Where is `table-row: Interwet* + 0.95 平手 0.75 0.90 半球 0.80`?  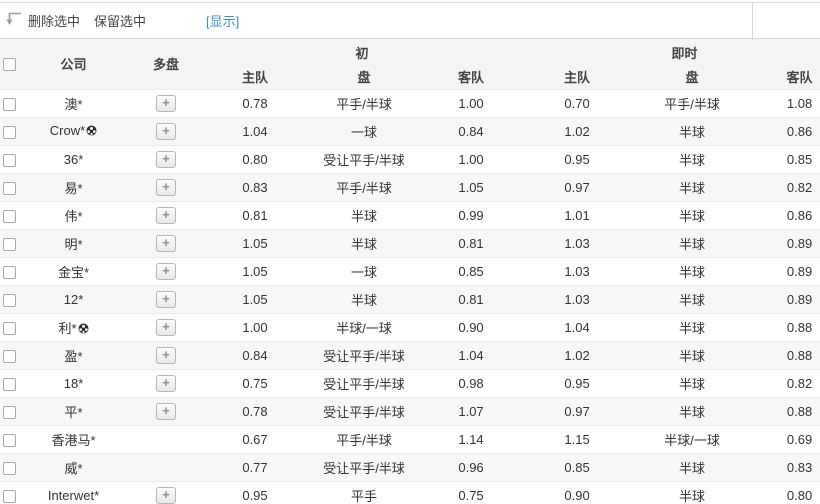 table-row: Interwet* + 0.95 平手 0.75 0.90 半球 0.80 is located at coordinates (410, 492).